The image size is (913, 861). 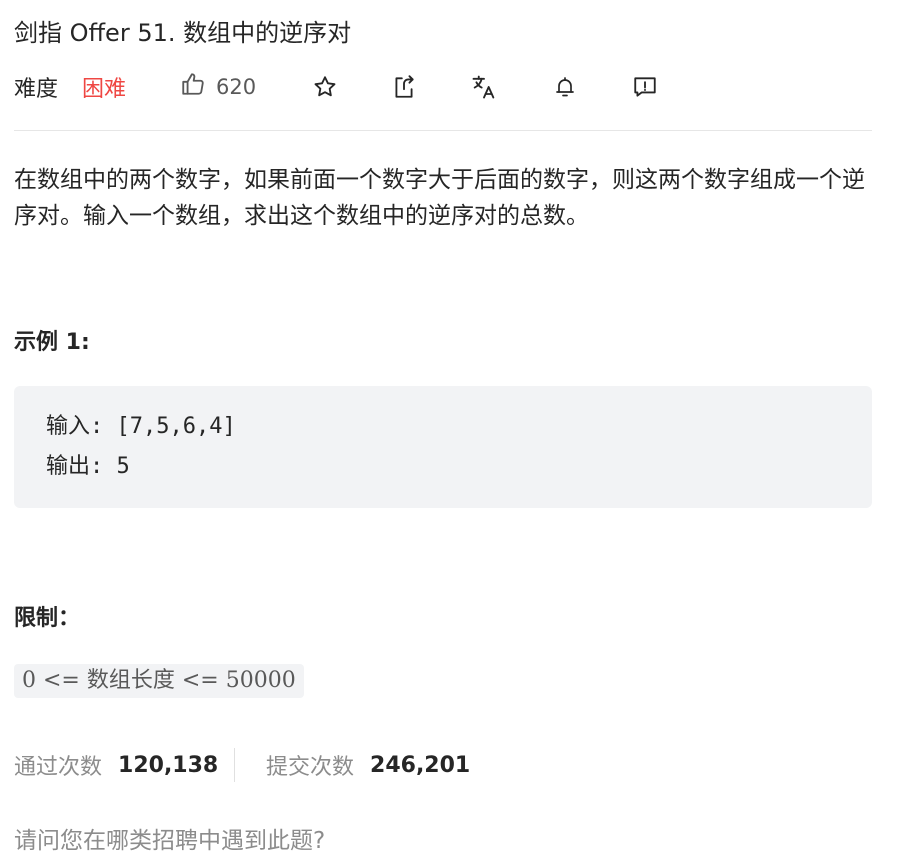 What do you see at coordinates (183, 33) in the screenshot?
I see `problem-title: 剑指 Offer 51. 数组中的逆序对` at bounding box center [183, 33].